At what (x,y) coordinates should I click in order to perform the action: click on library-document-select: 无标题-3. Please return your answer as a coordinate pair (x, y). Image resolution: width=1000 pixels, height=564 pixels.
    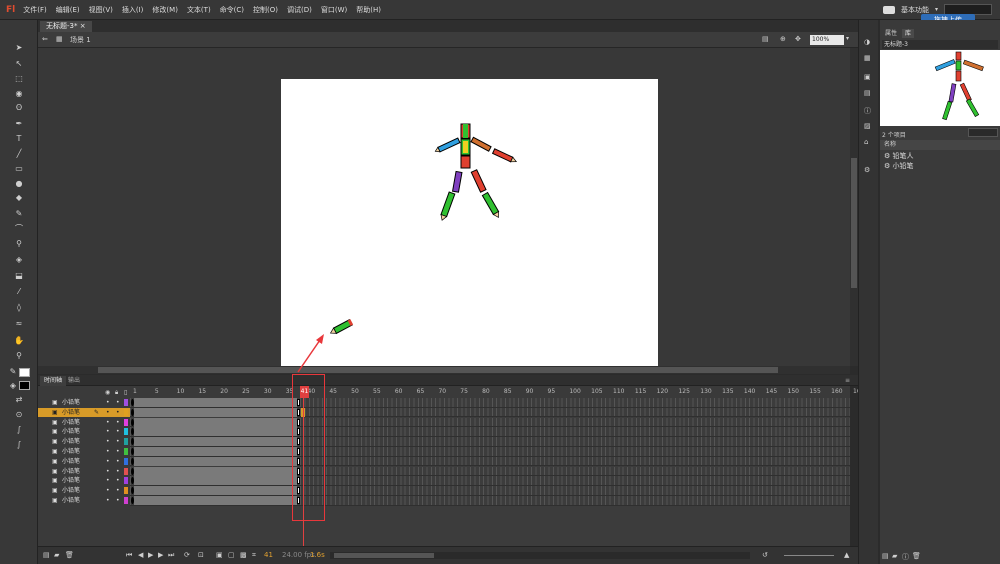
    Looking at the image, I should click on (940, 44).